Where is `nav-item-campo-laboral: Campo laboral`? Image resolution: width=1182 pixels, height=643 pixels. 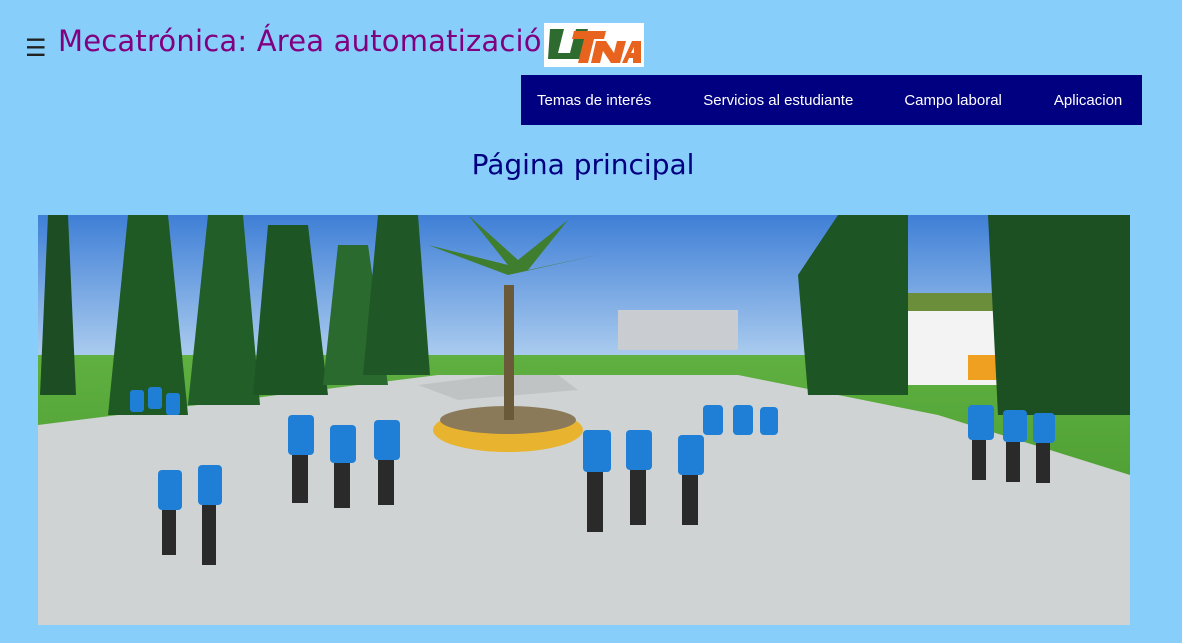 nav-item-campo-laboral: Campo laboral is located at coordinates (953, 100).